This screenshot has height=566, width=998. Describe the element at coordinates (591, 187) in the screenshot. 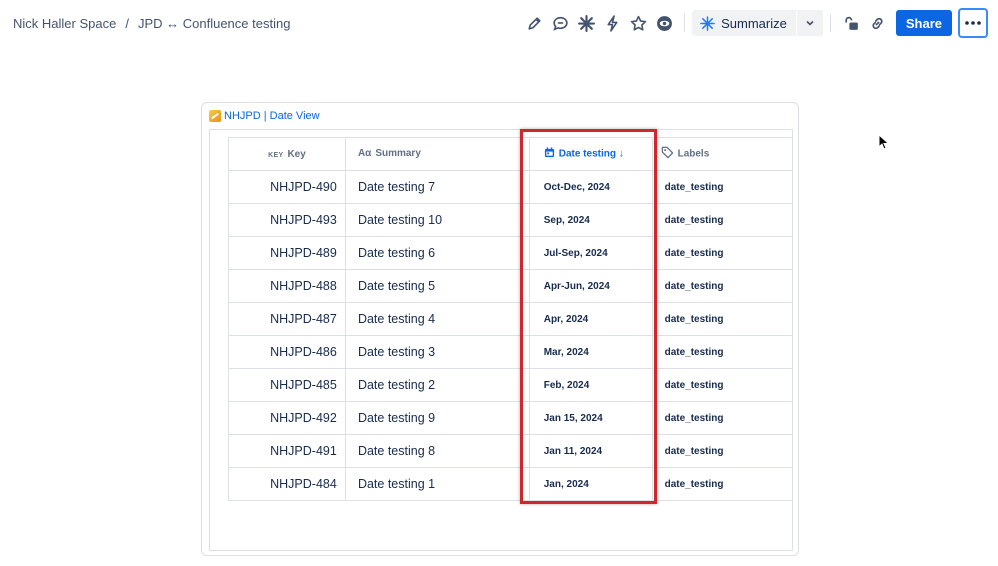

I see `issue-date-cell: Oct-Dec, 2024` at that location.